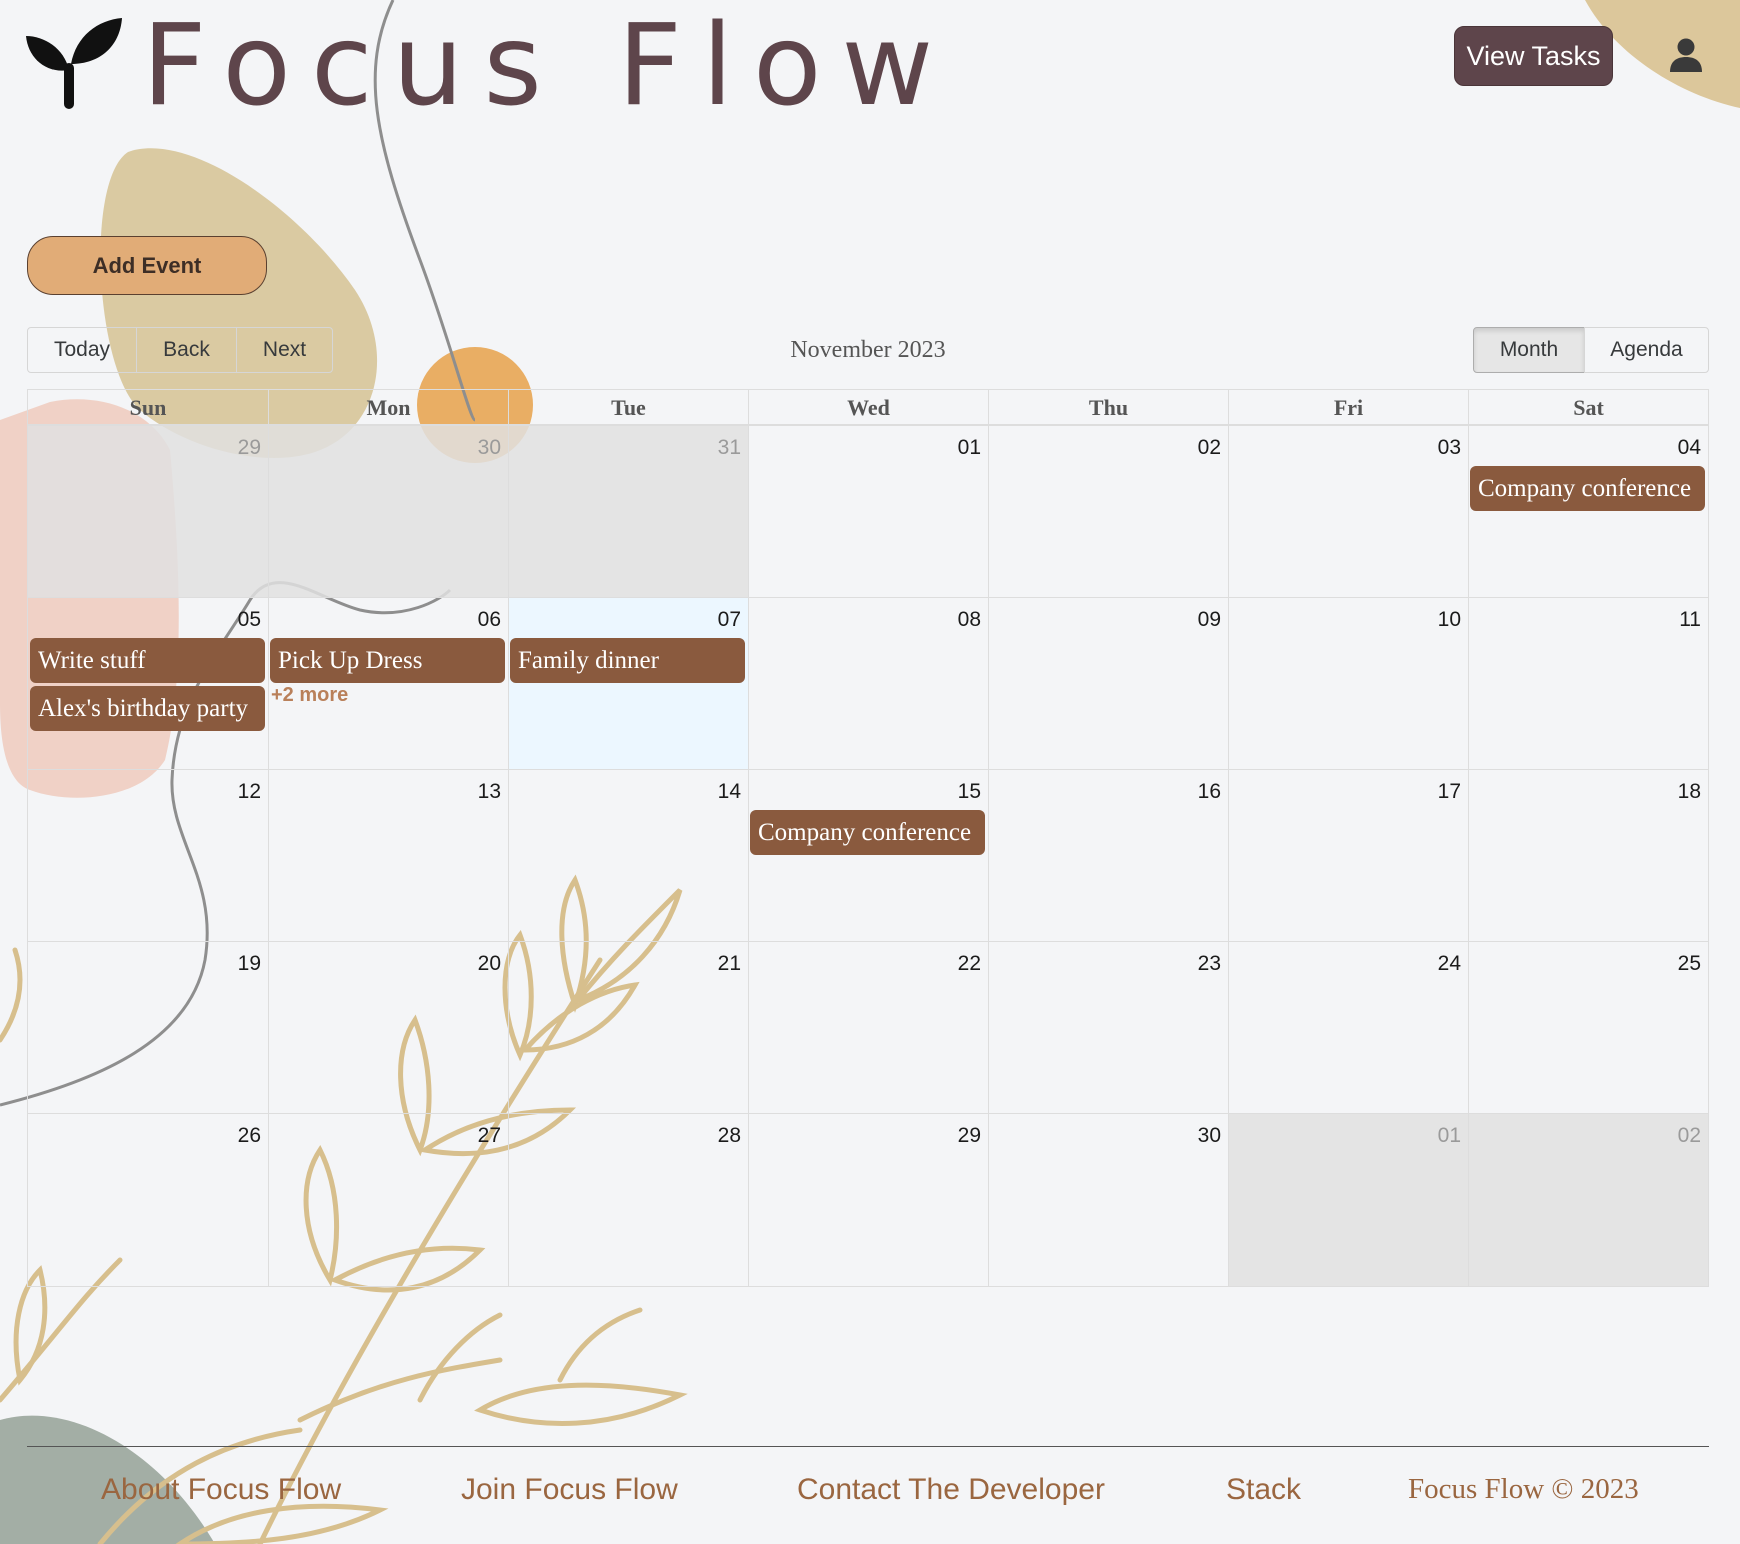 The height and width of the screenshot is (1544, 1740). Describe the element at coordinates (628, 407) in the screenshot. I see `weekday-header-tue: Tue` at that location.